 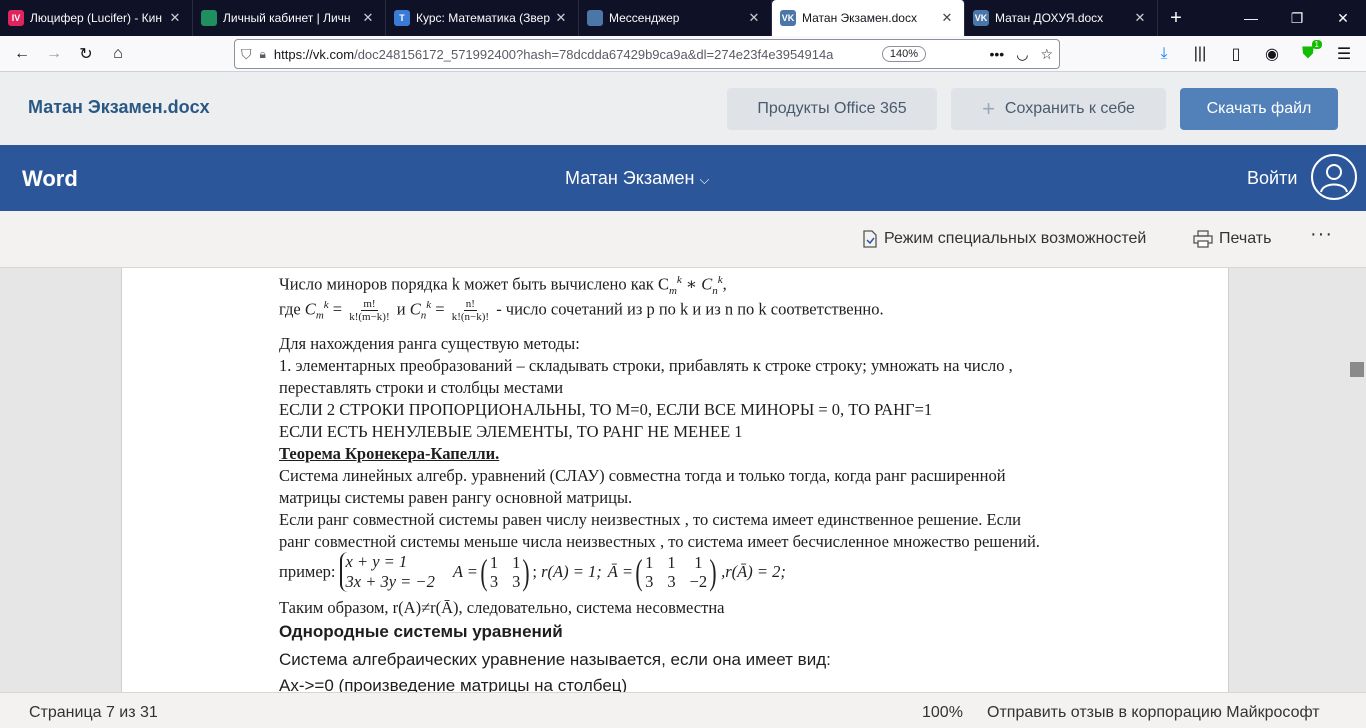 What do you see at coordinates (119, 107) in the screenshot?
I see `document-title: Матан Экзамен.docx` at bounding box center [119, 107].